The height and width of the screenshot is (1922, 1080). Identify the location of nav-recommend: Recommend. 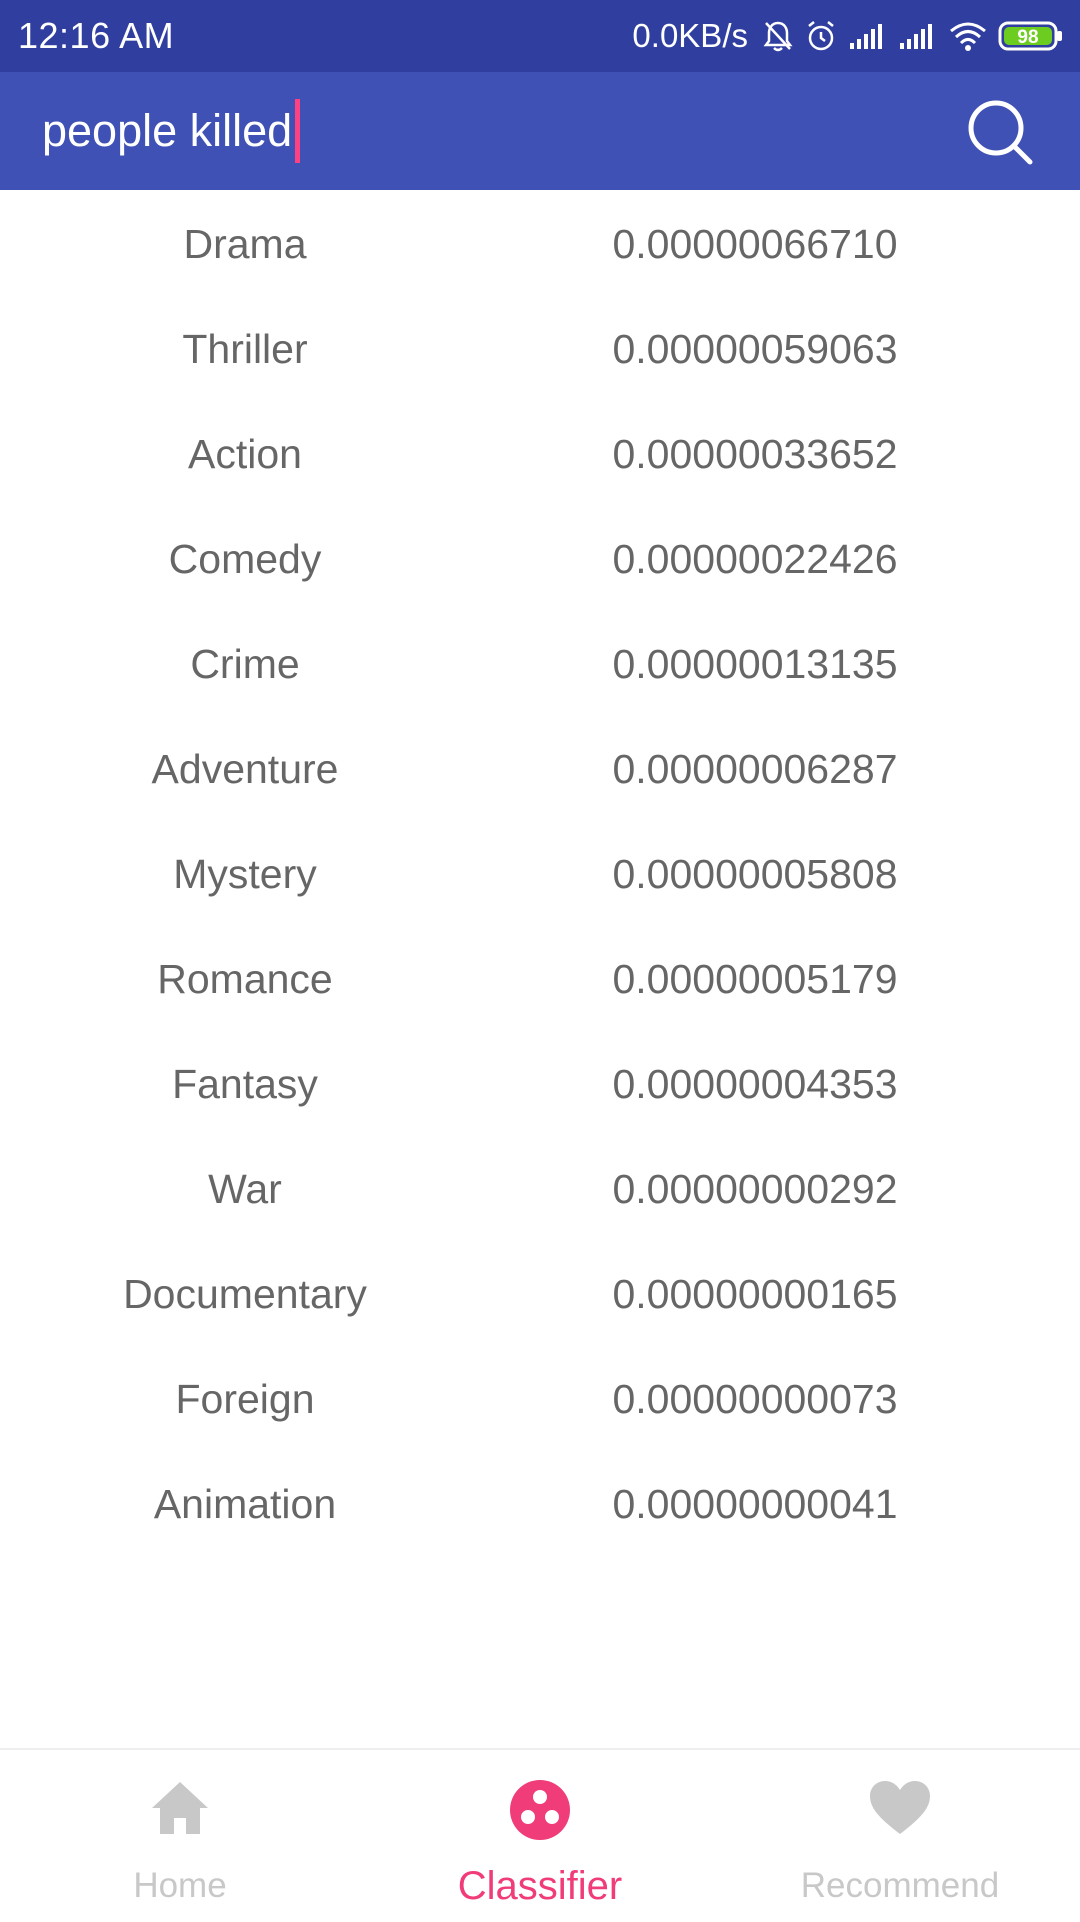
(900, 1836).